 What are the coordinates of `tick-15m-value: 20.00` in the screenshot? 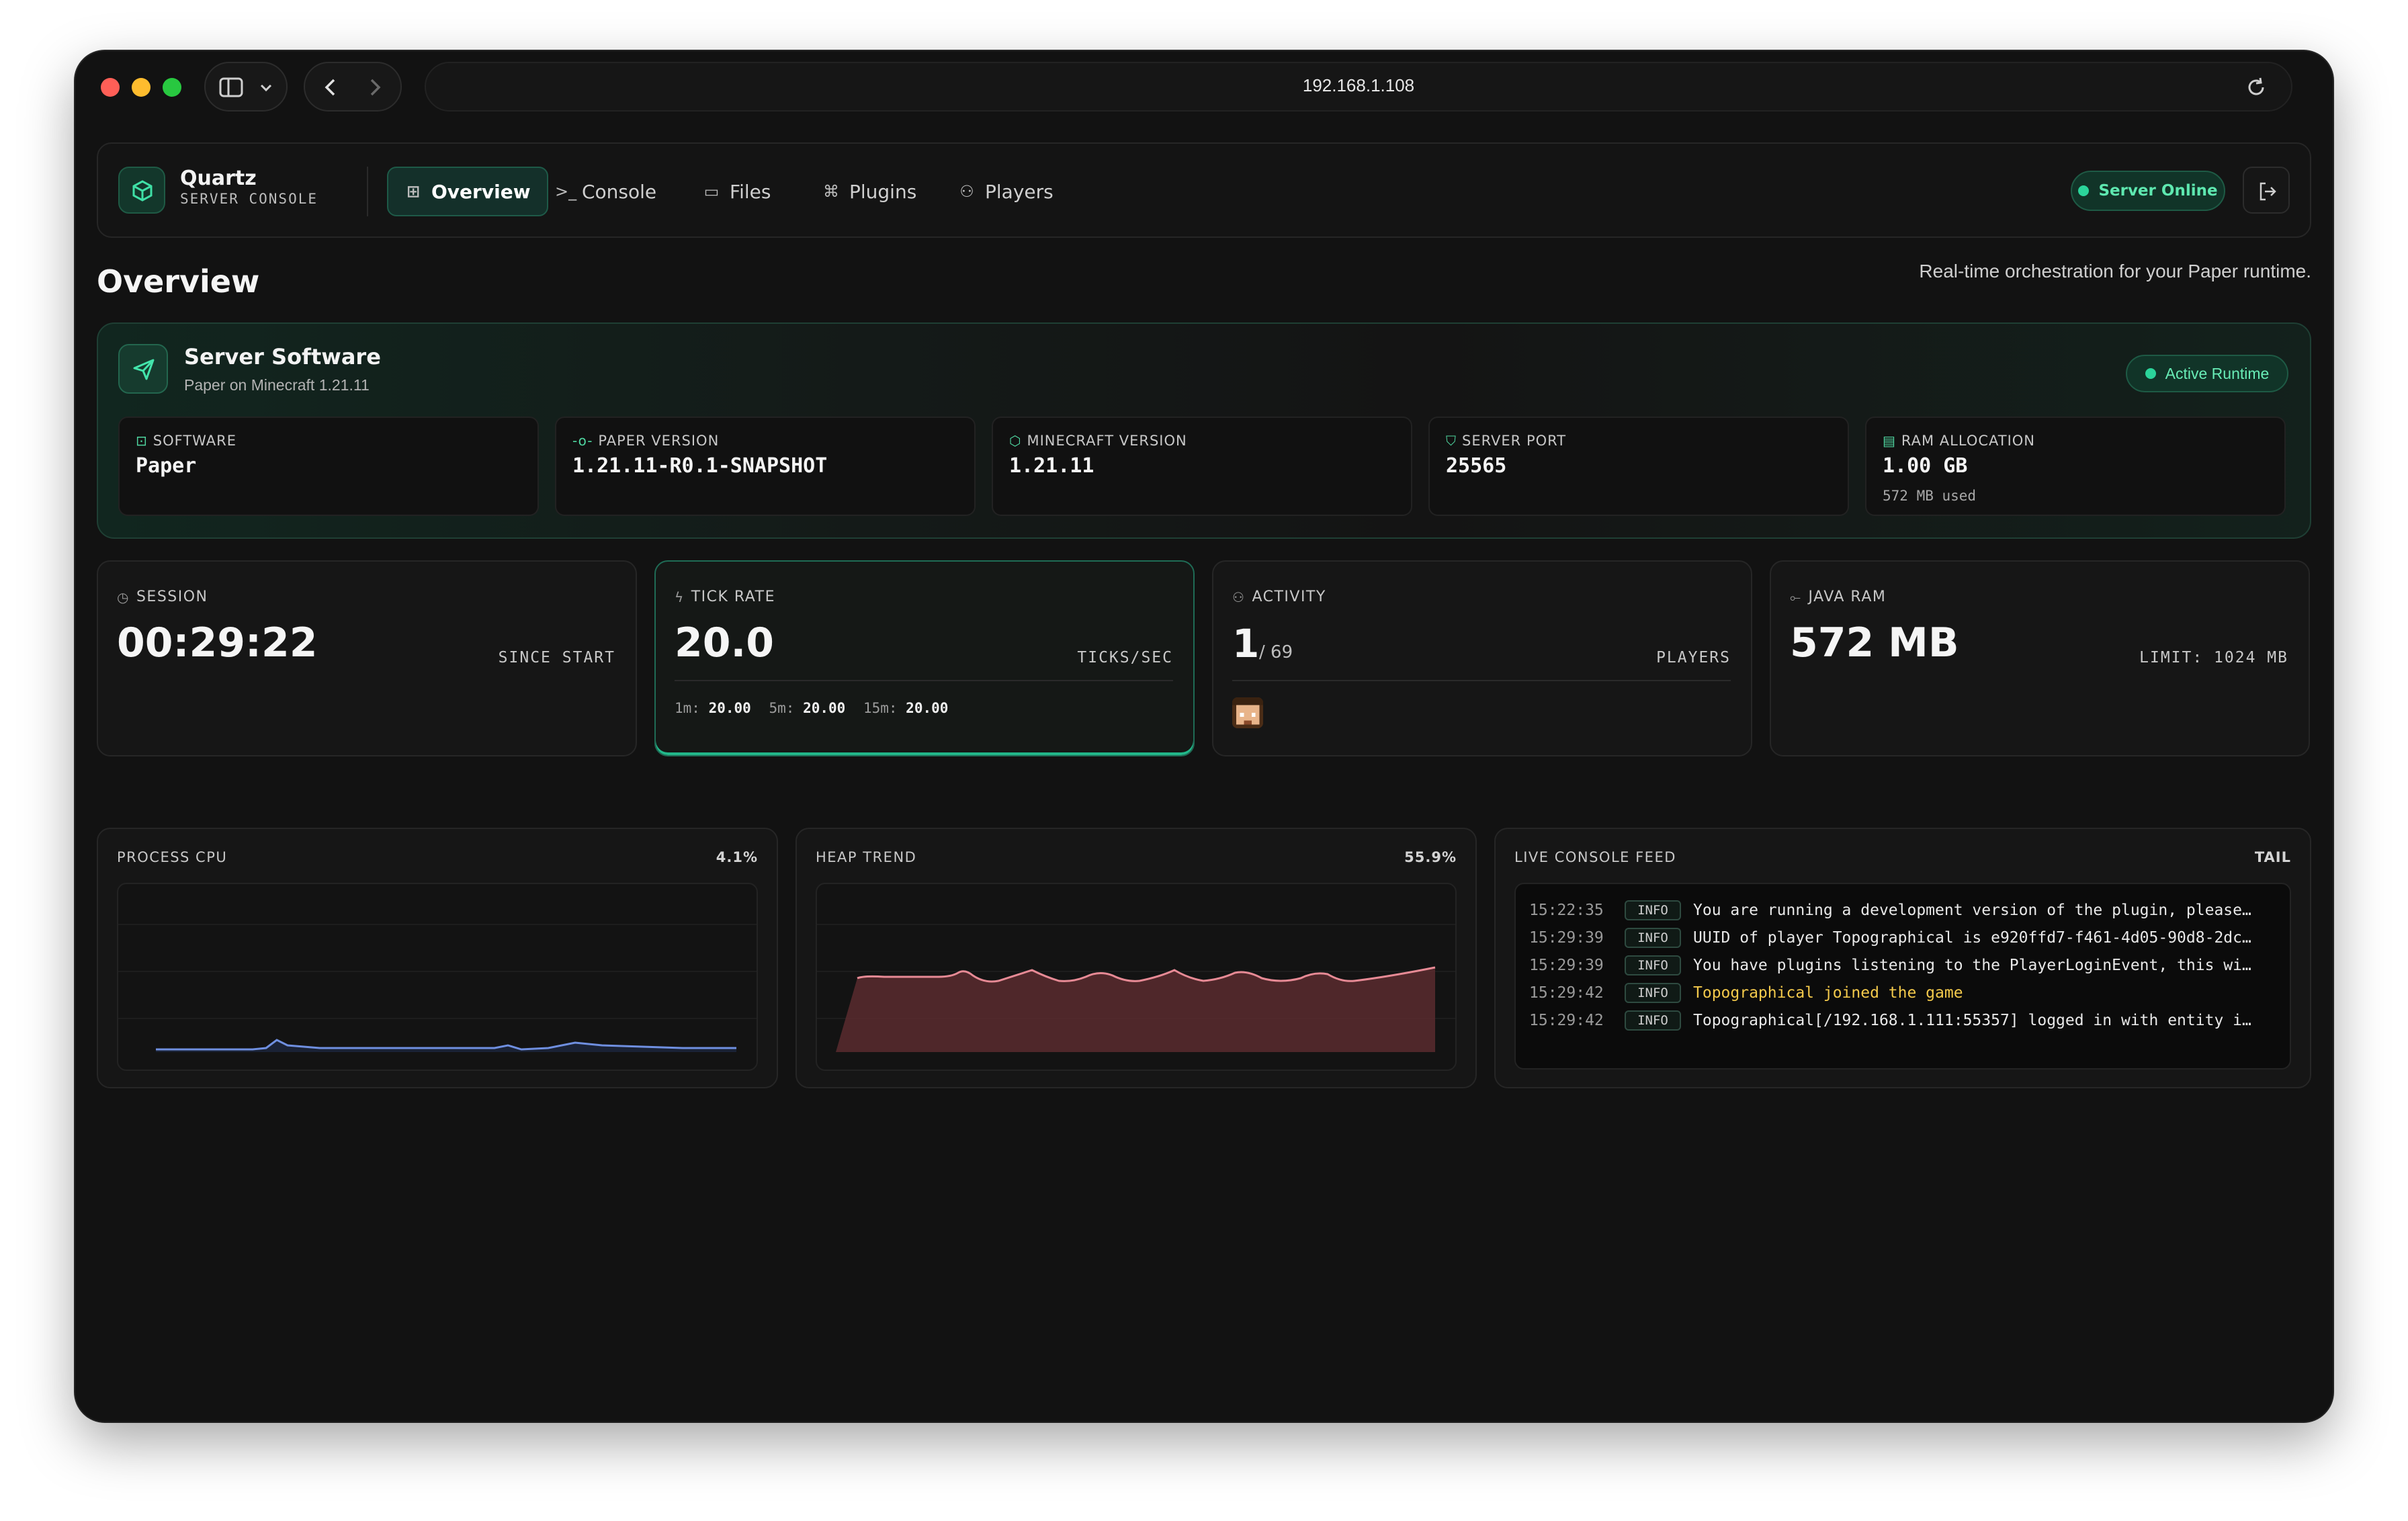 It's located at (927, 708).